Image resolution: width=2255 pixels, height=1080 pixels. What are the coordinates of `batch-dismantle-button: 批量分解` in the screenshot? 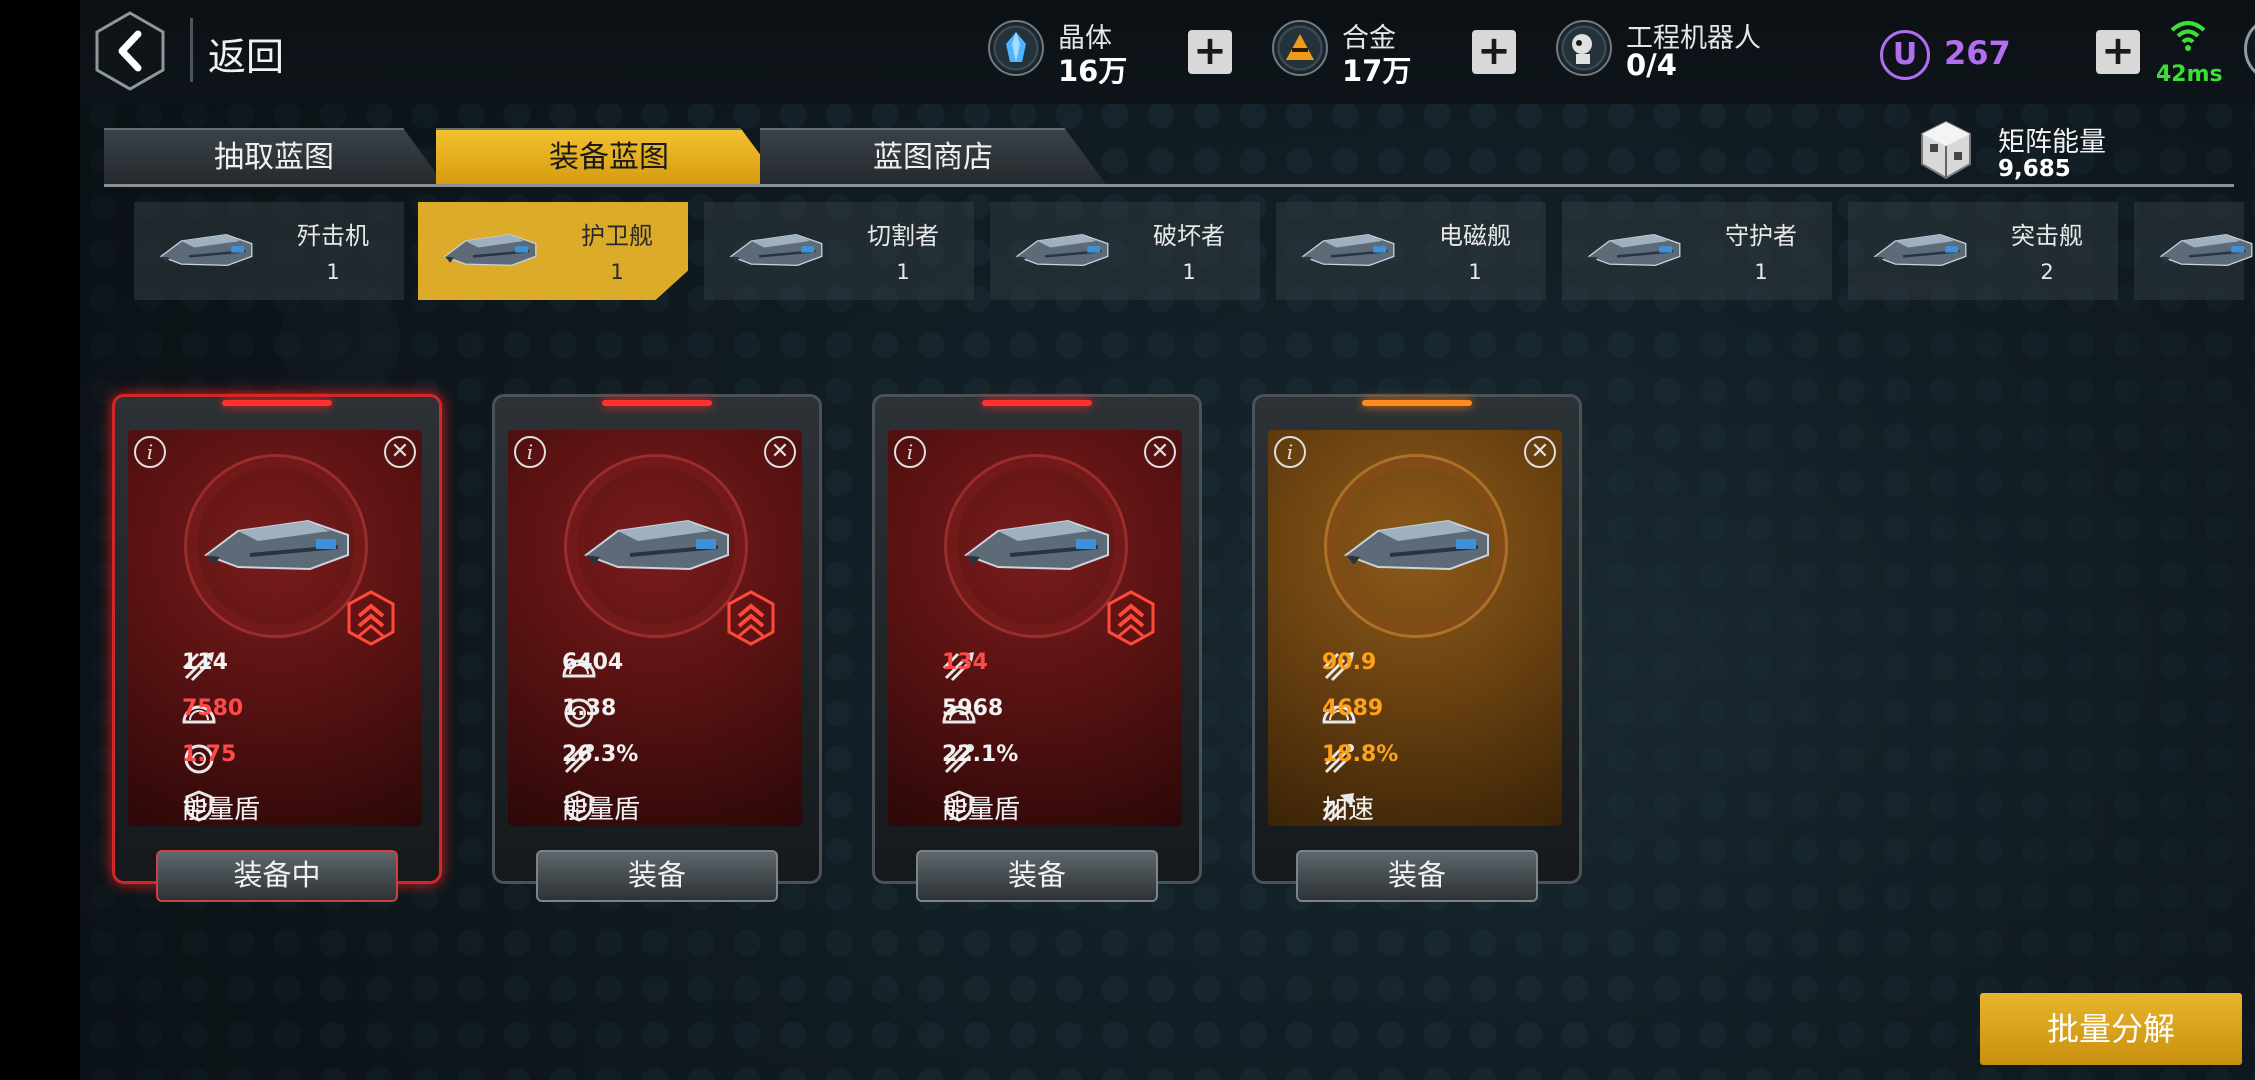 It's located at (2111, 1029).